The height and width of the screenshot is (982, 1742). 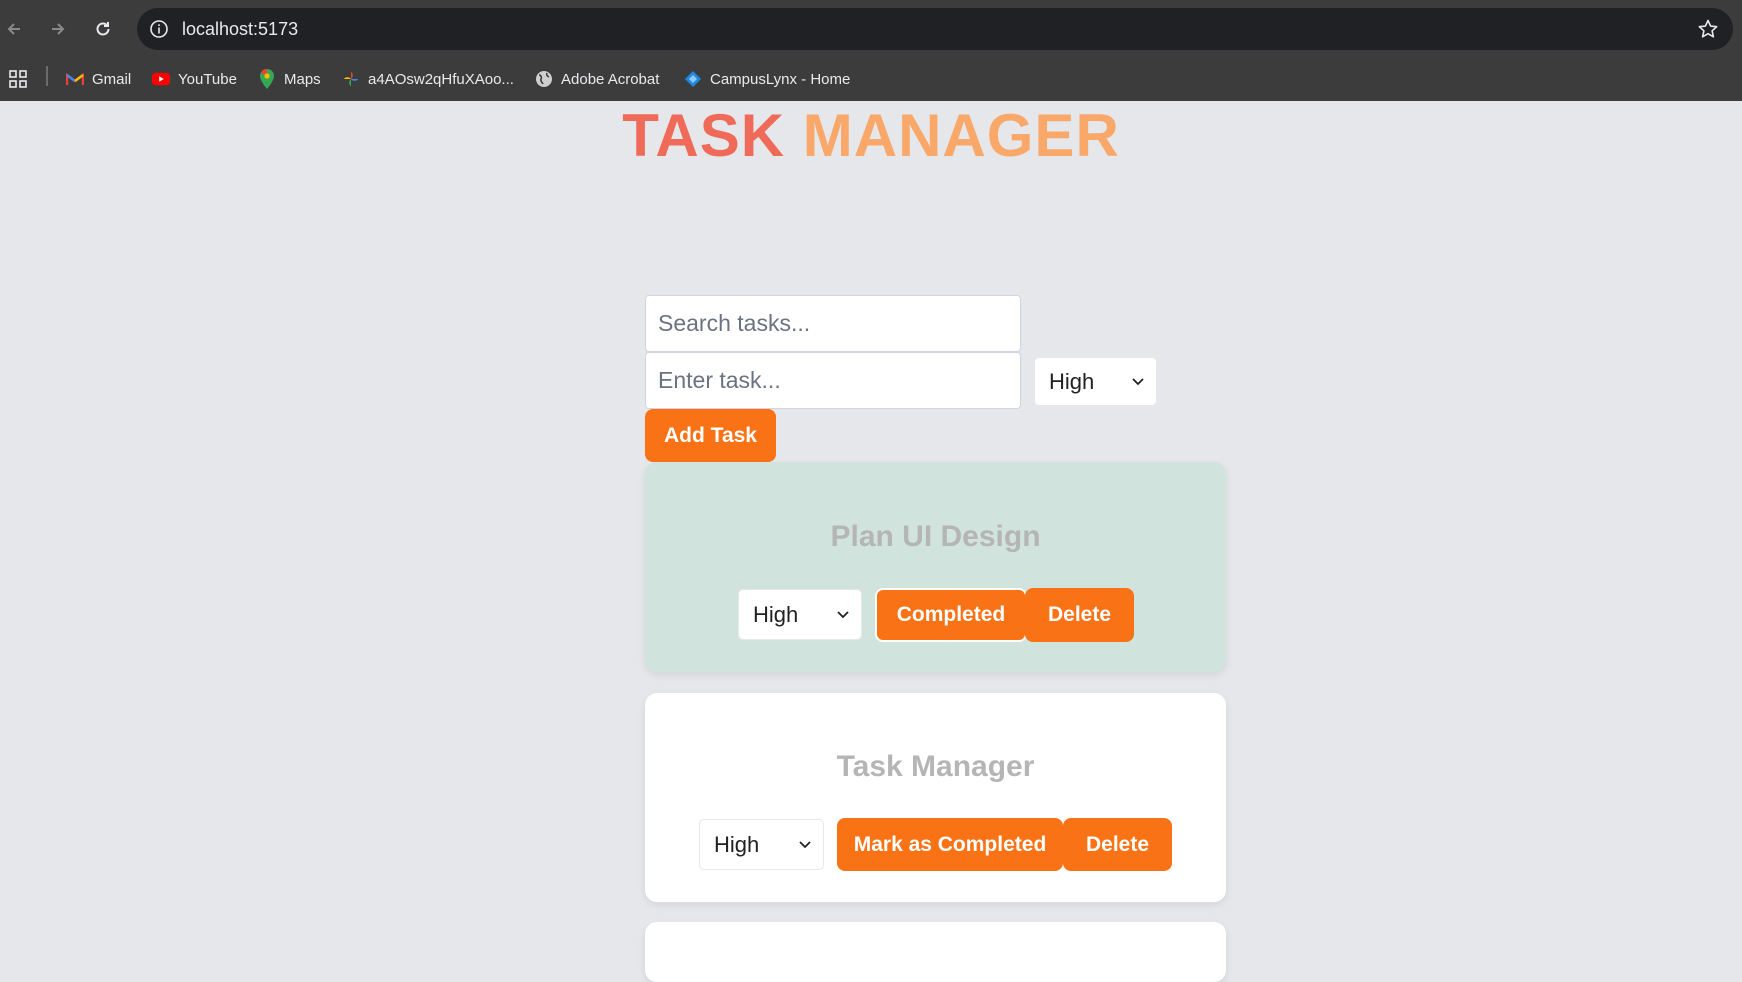 What do you see at coordinates (610, 79) in the screenshot?
I see `bookmark-label: Adobe Acrobat` at bounding box center [610, 79].